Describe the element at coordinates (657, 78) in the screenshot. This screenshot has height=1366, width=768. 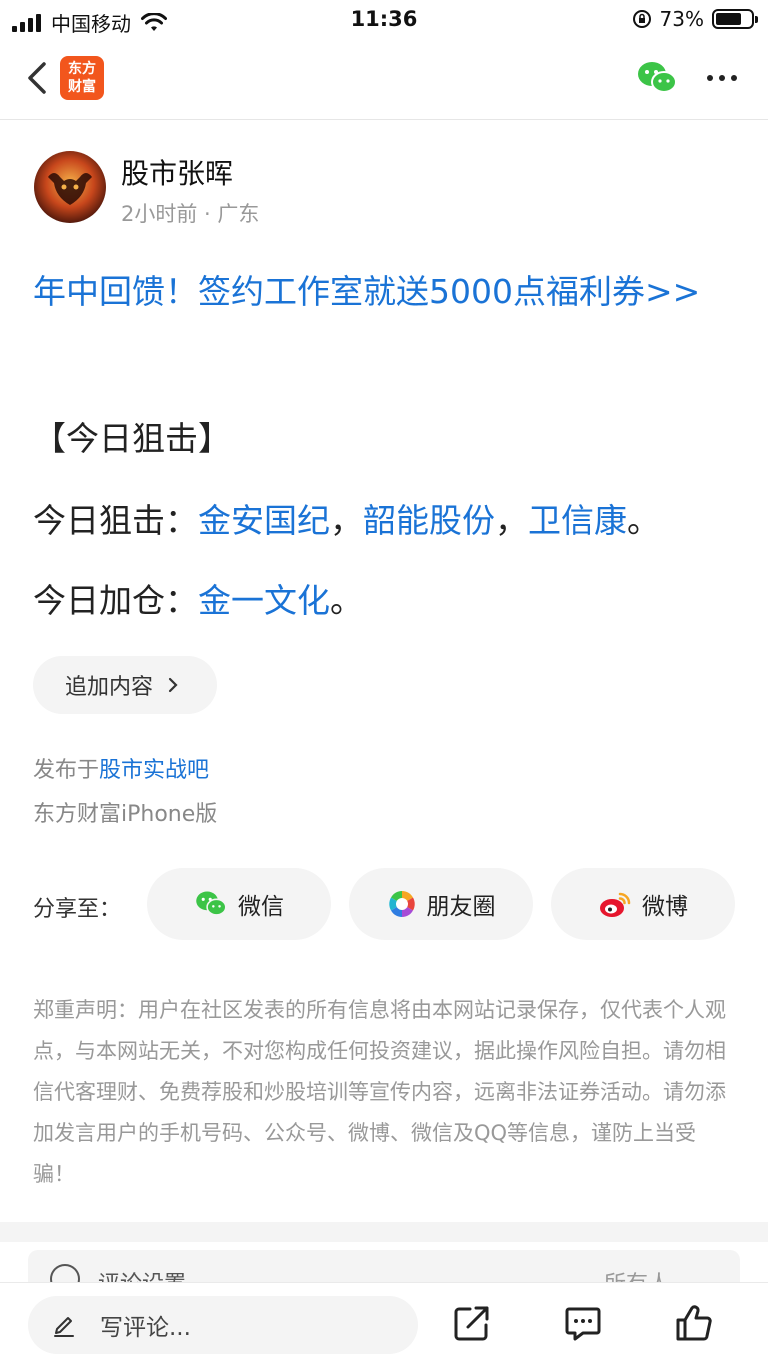
I see `wechat-share-icon` at that location.